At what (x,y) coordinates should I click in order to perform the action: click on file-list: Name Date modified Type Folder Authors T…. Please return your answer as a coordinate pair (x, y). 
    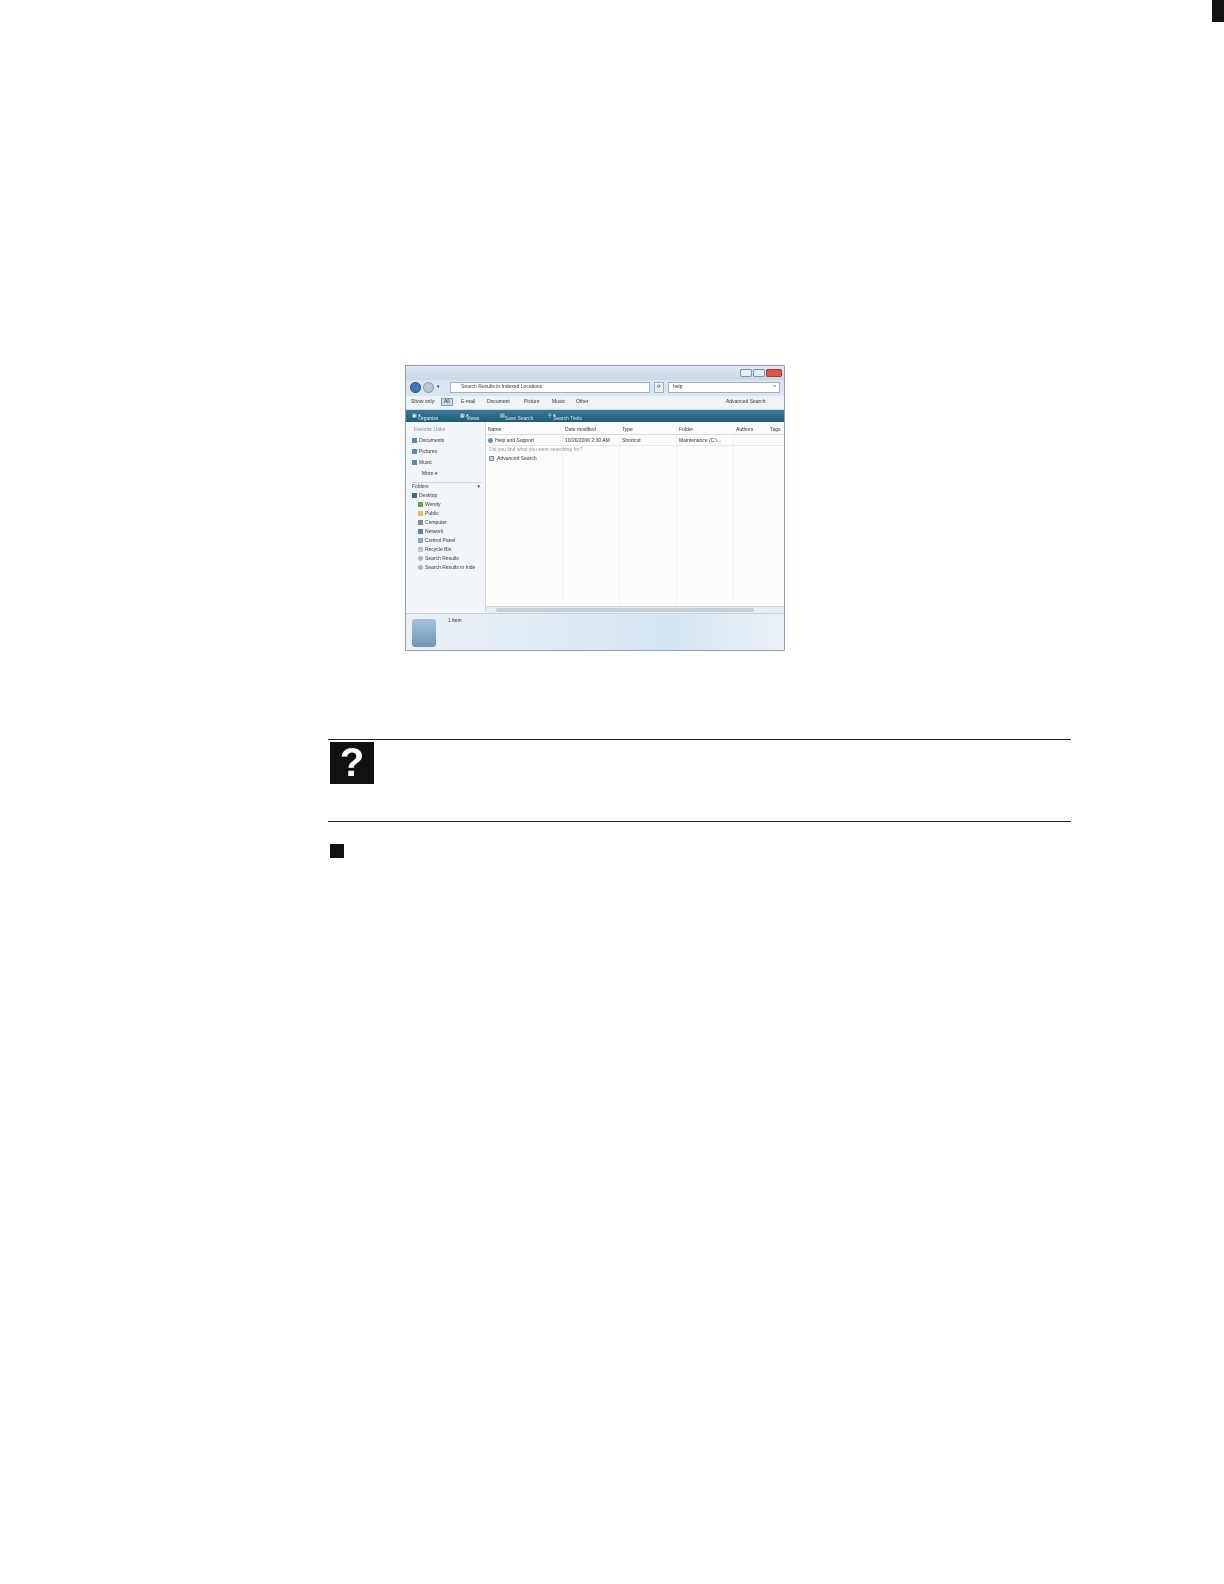
    Looking at the image, I should click on (635, 517).